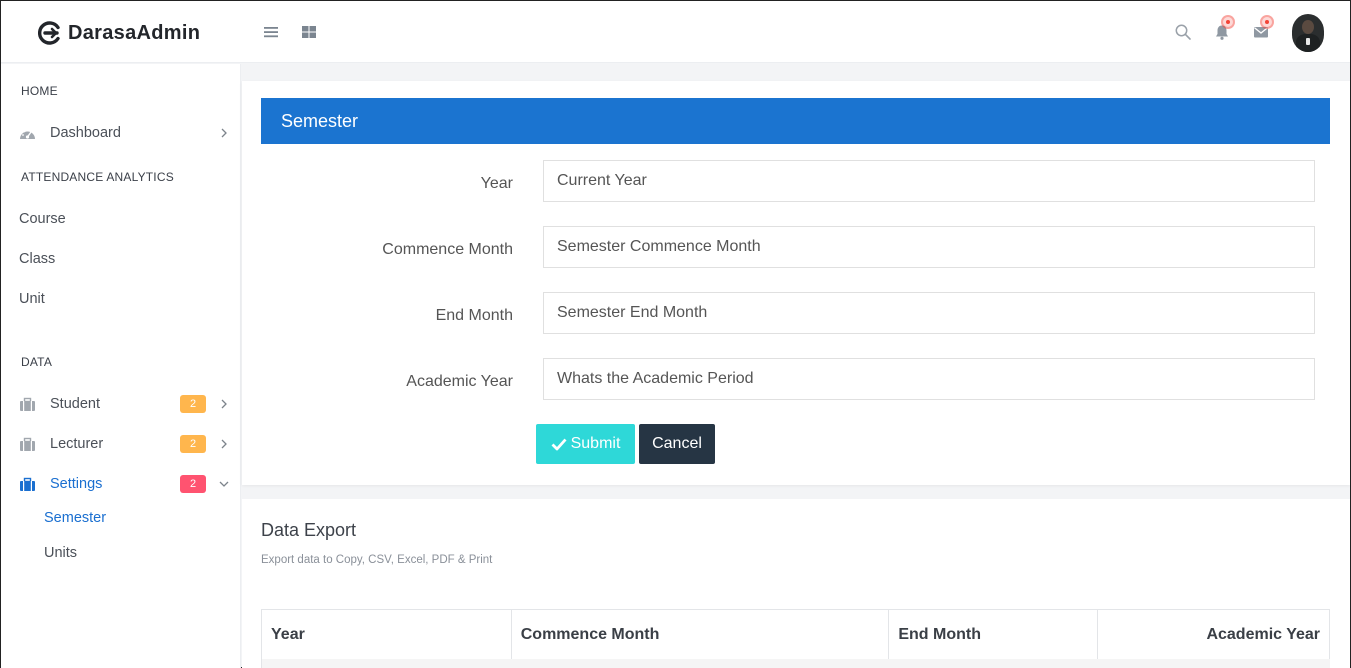 This screenshot has height=668, width=1351. I want to click on notifications-button, so click(1224, 28).